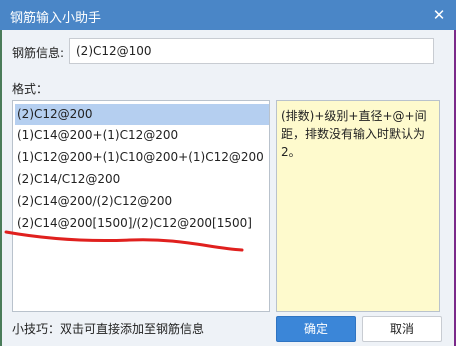 The width and height of the screenshot is (456, 346). What do you see at coordinates (133, 223) in the screenshot?
I see `format-list-item: (2)C14@200[1500]/(2)C12@200[1500]` at bounding box center [133, 223].